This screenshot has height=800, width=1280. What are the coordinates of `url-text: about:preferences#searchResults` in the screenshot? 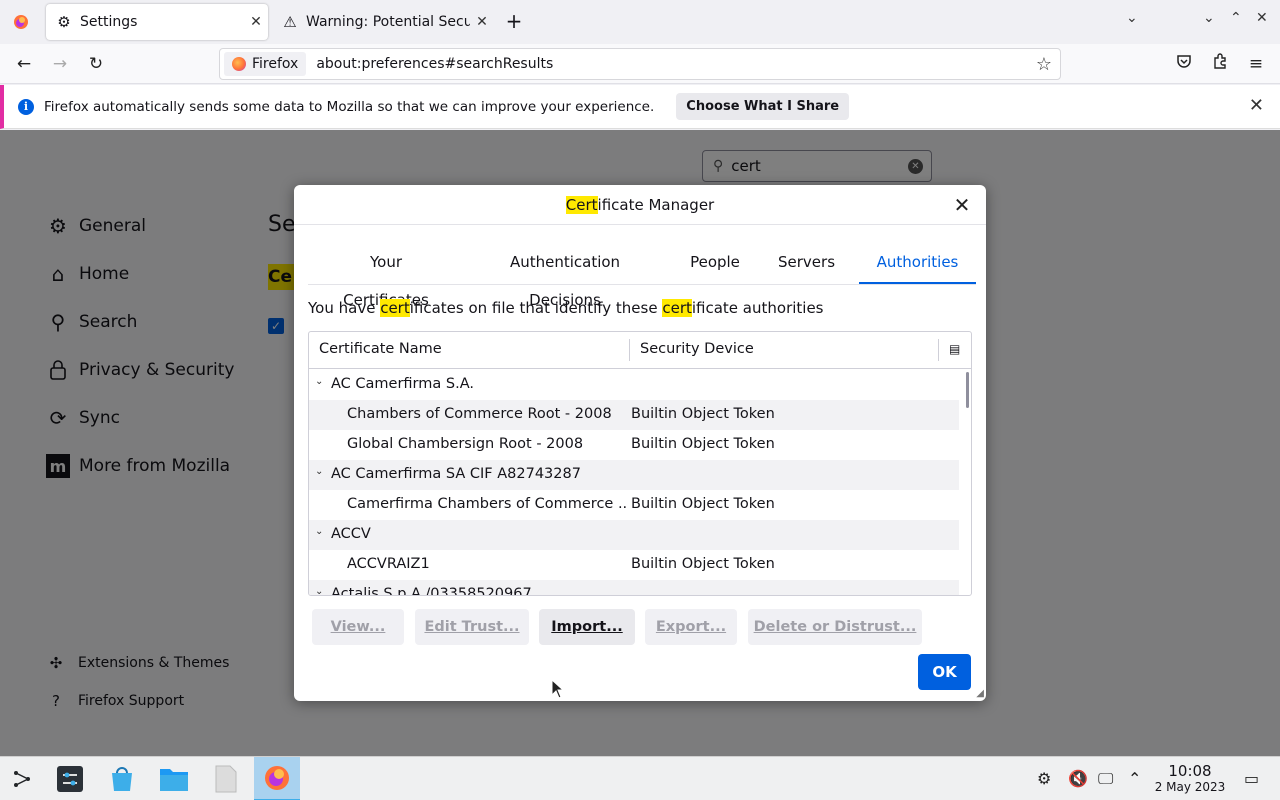 It's located at (434, 64).